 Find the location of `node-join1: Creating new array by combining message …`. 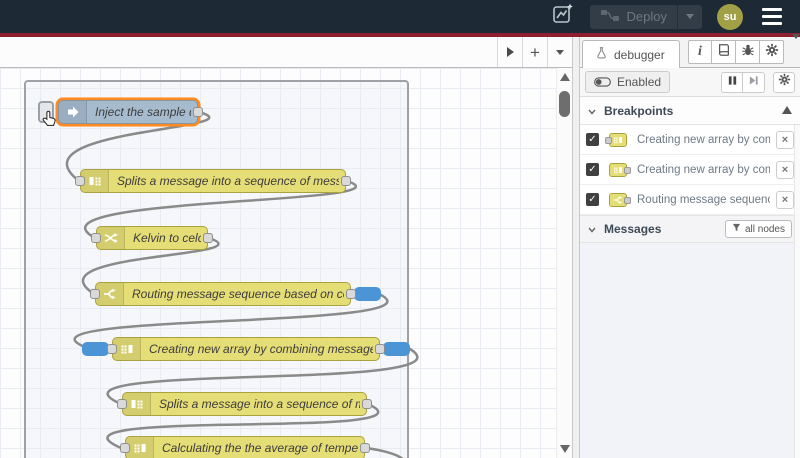

node-join1: Creating new array by combining message … is located at coordinates (246, 349).